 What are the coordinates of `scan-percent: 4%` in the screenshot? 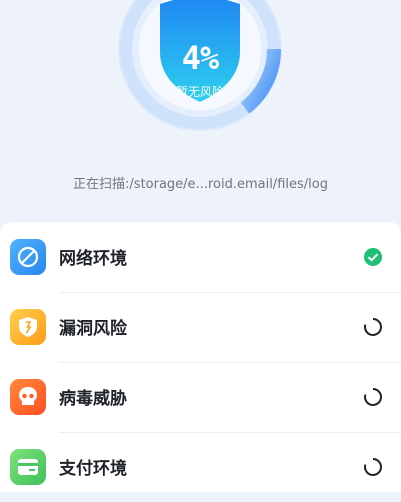 It's located at (200, 58).